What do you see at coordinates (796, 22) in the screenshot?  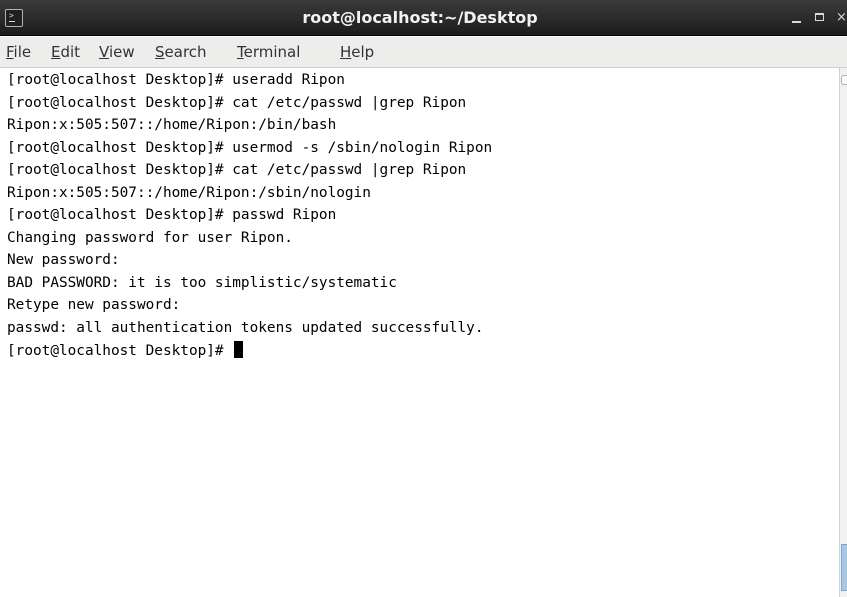 I see `minimize-icon` at bounding box center [796, 22].